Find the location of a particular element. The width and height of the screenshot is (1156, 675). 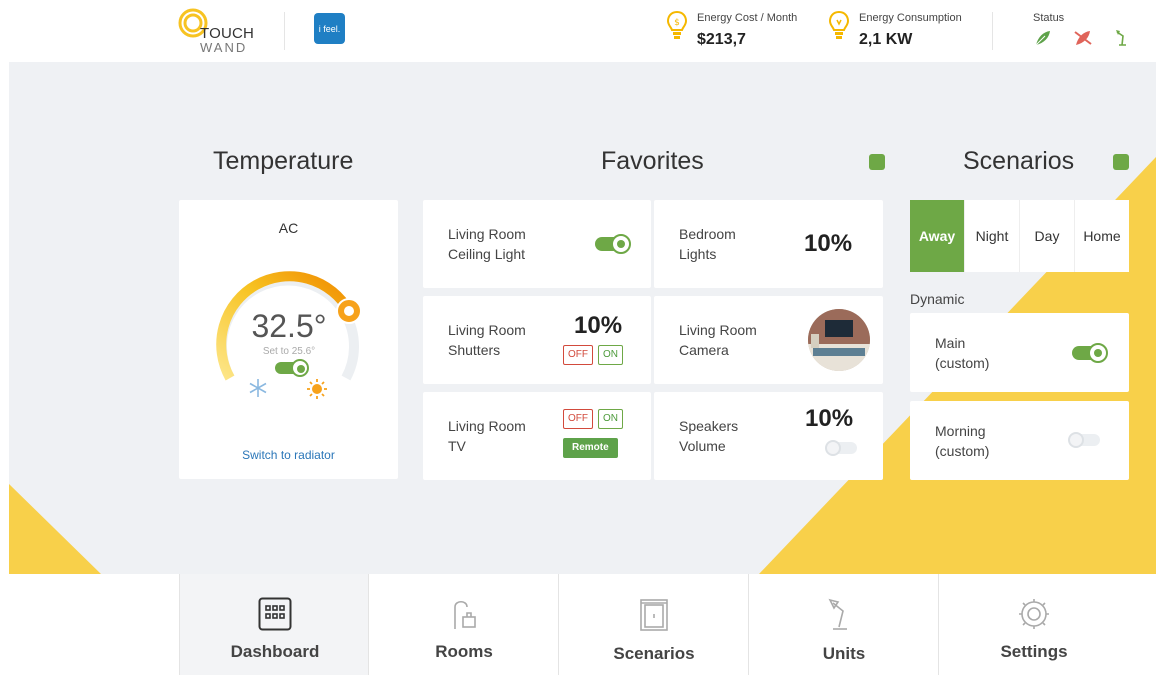

units-lamp-icon is located at coordinates (837, 614).